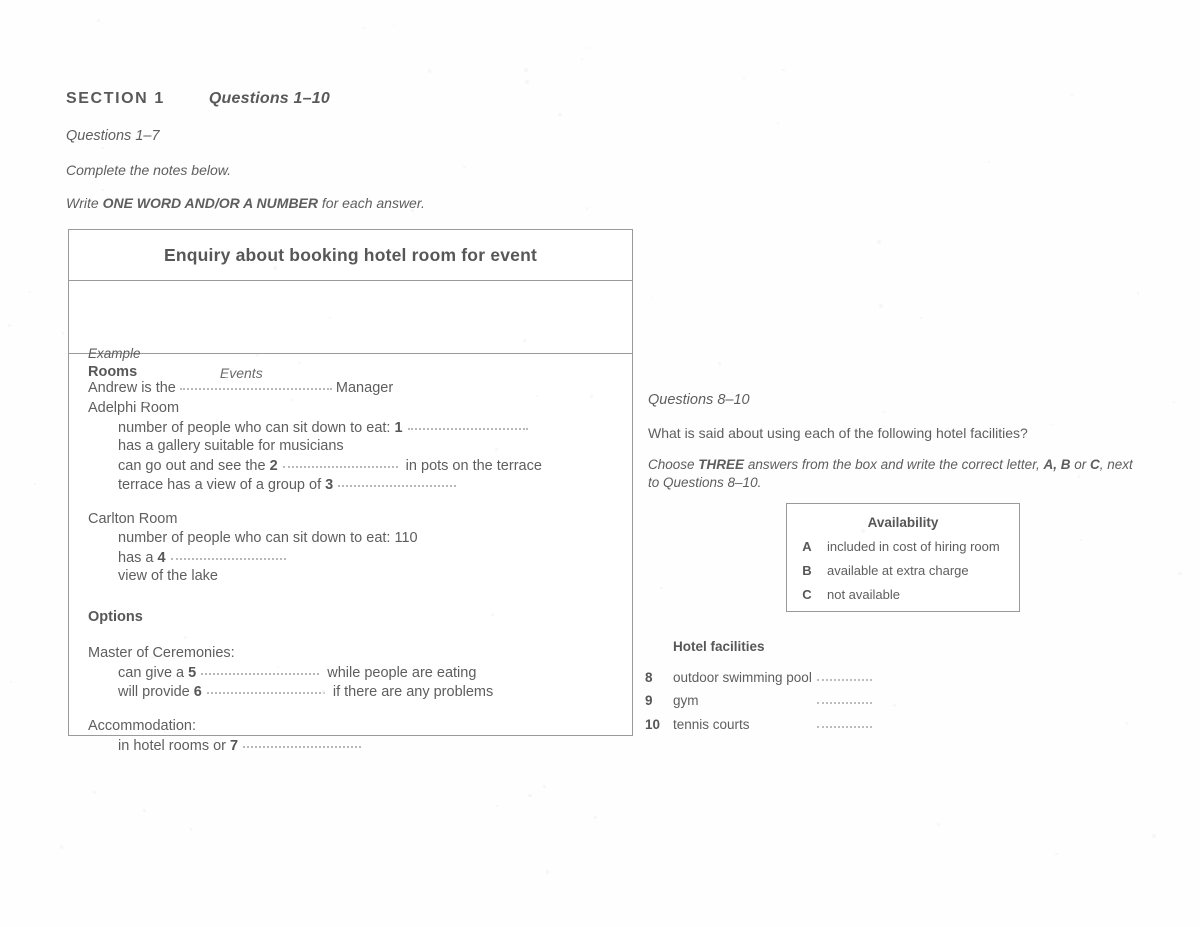 The width and height of the screenshot is (1200, 927). Describe the element at coordinates (153, 673) in the screenshot. I see `notes-line-text: can give a` at that location.